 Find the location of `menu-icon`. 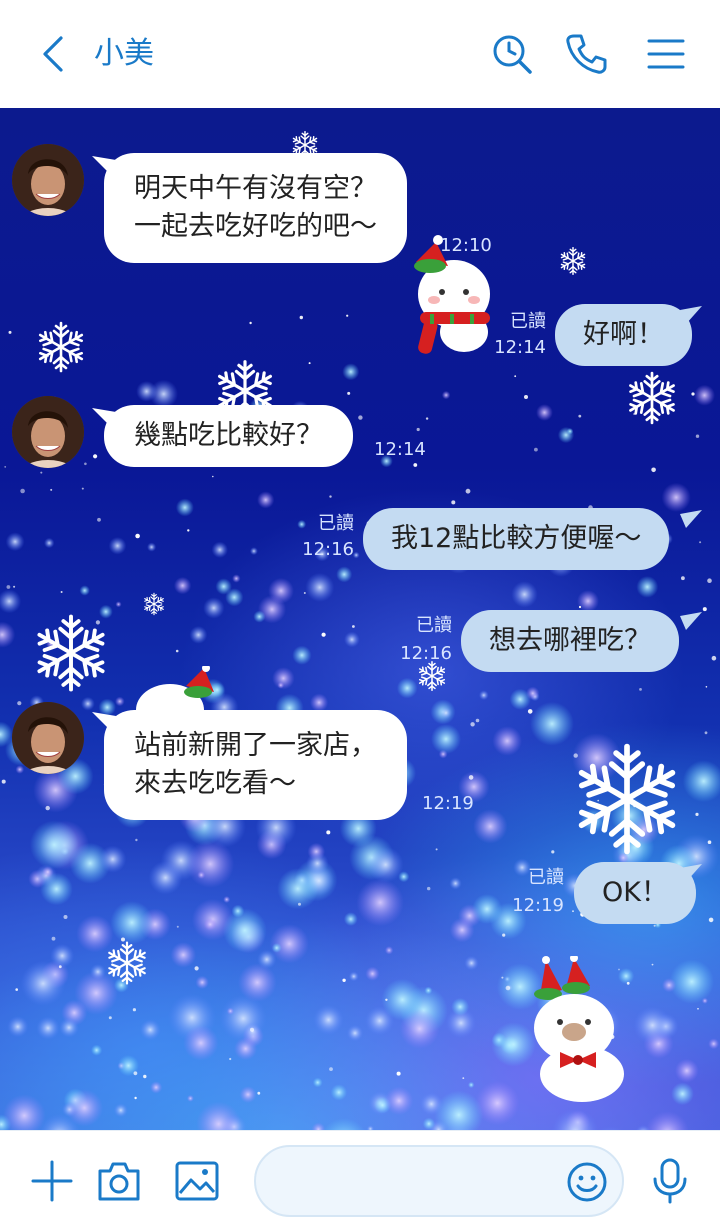

menu-icon is located at coordinates (666, 54).